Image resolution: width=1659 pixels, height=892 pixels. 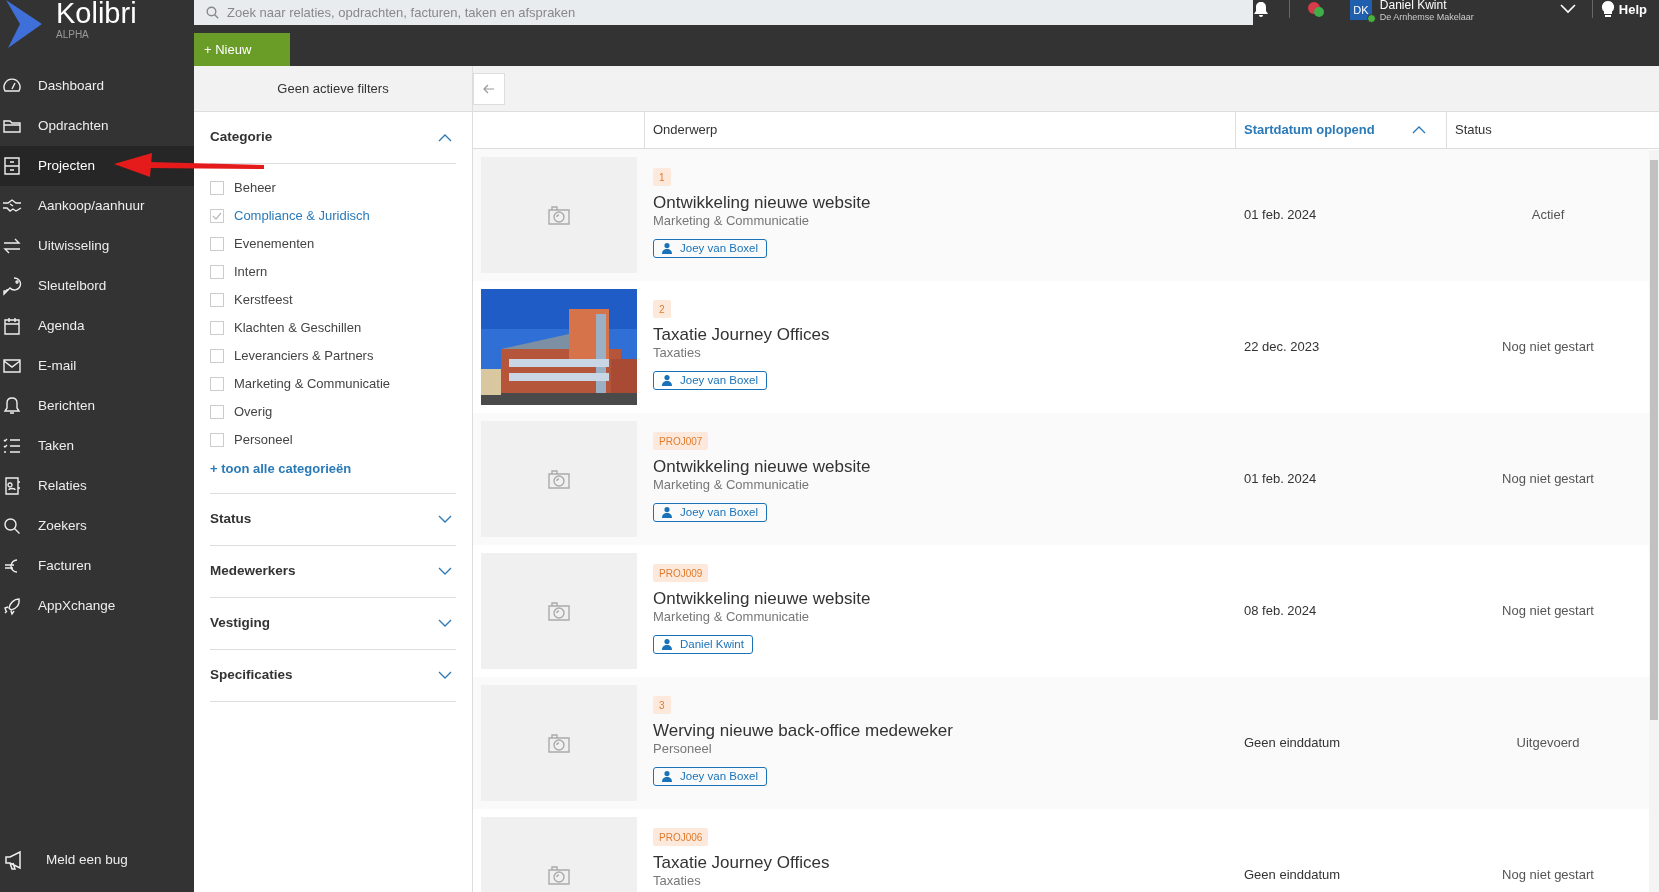 What do you see at coordinates (48, 406) in the screenshot?
I see `sidebar-item: Berichten` at bounding box center [48, 406].